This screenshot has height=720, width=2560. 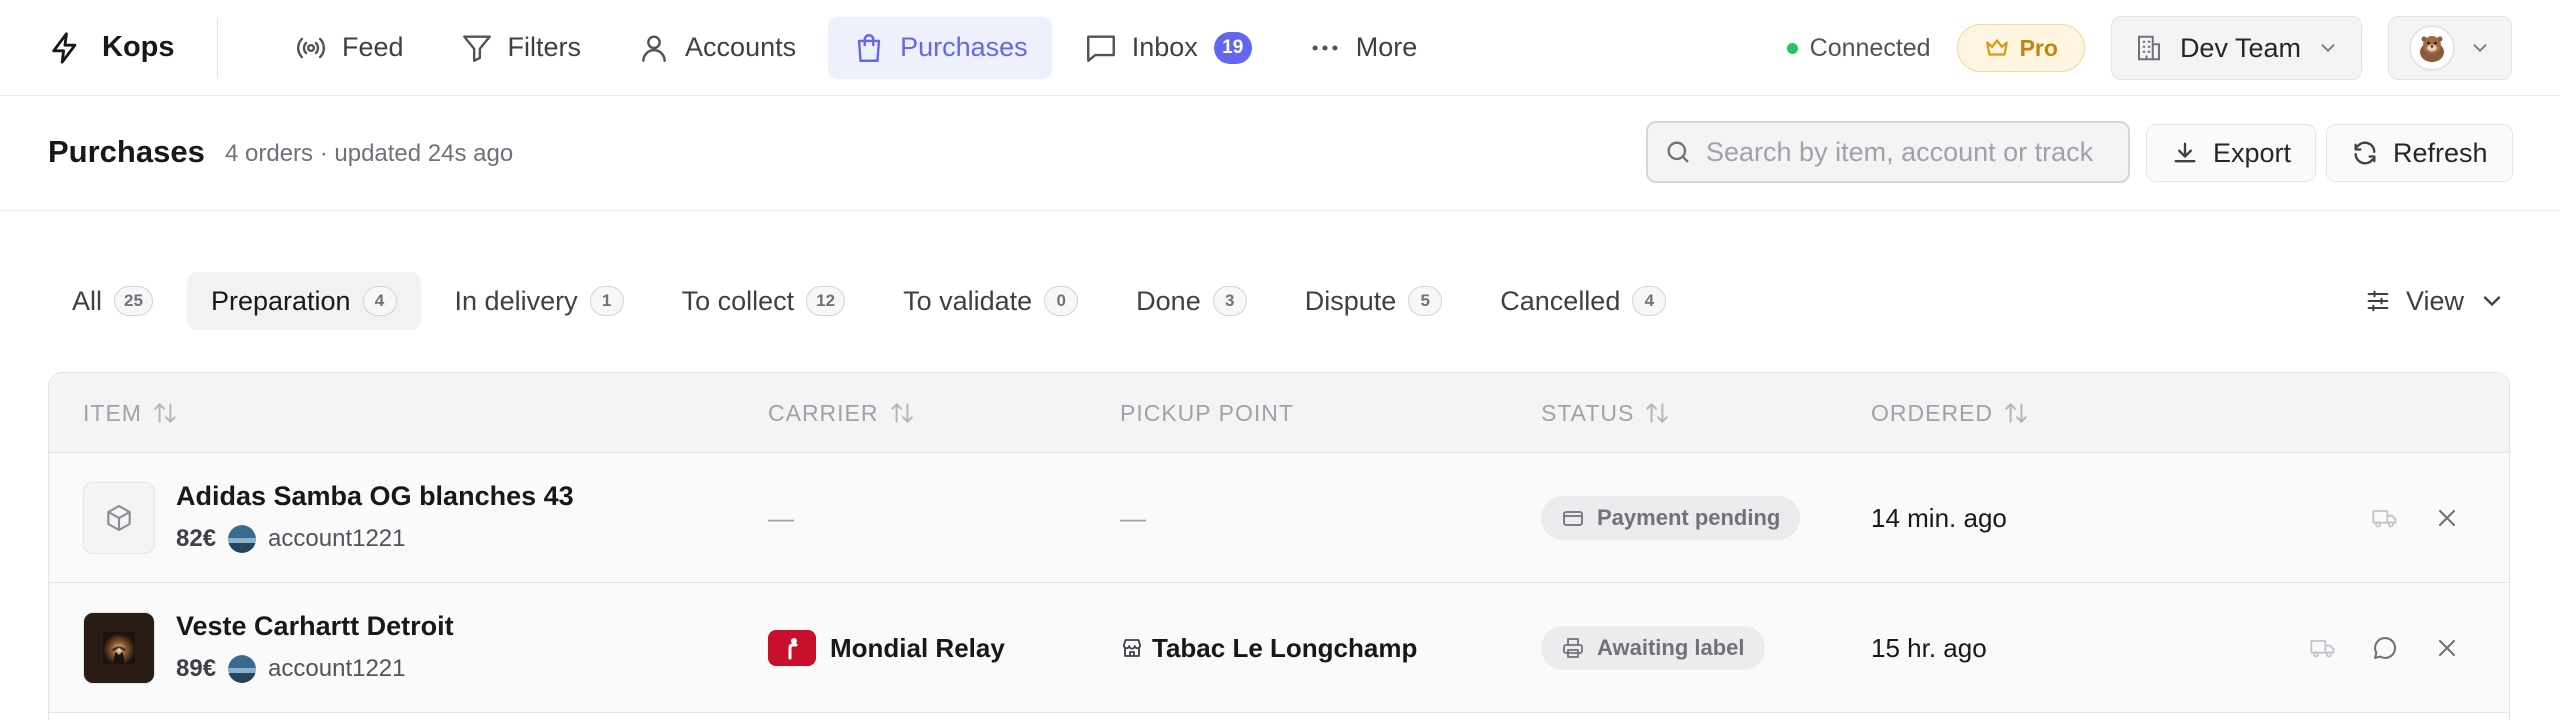 I want to click on connection-status: Connected, so click(x=1858, y=48).